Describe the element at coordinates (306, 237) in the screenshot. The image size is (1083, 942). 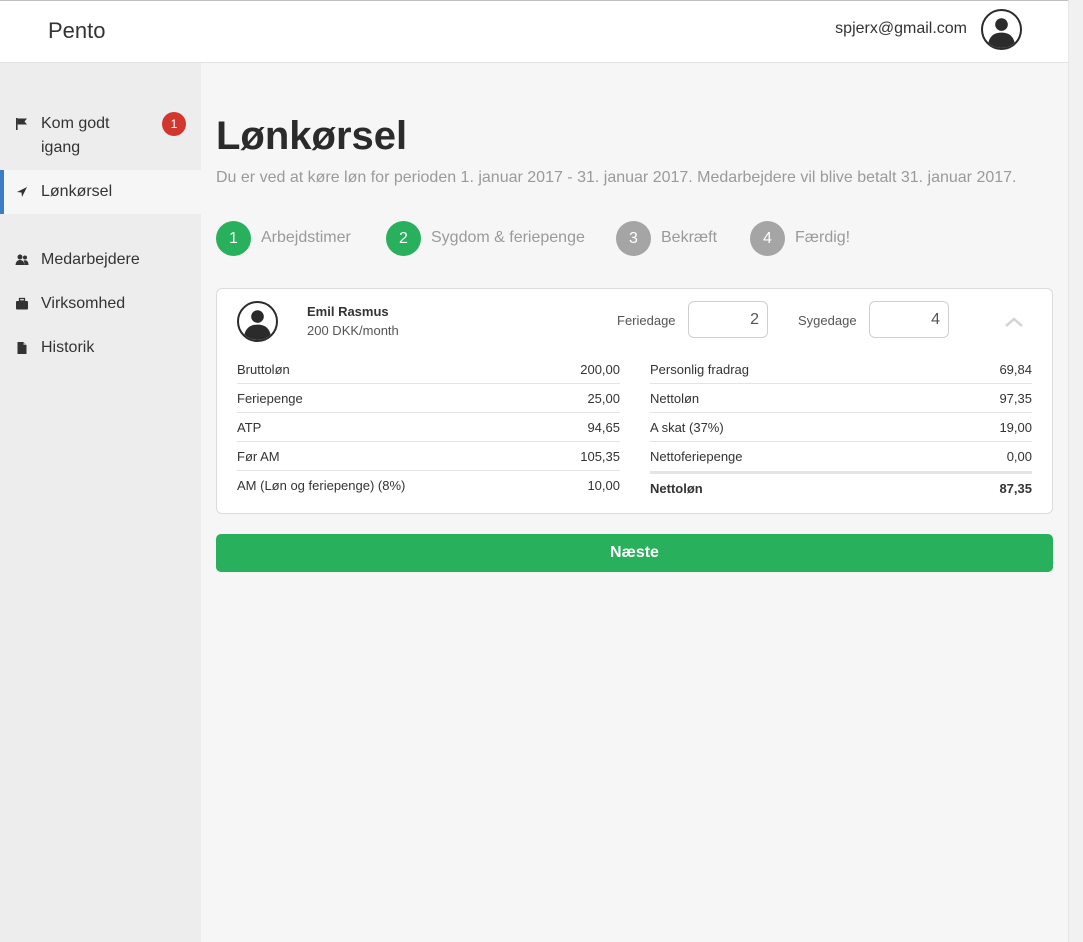
I see `step-label: Arbejdstimer` at that location.